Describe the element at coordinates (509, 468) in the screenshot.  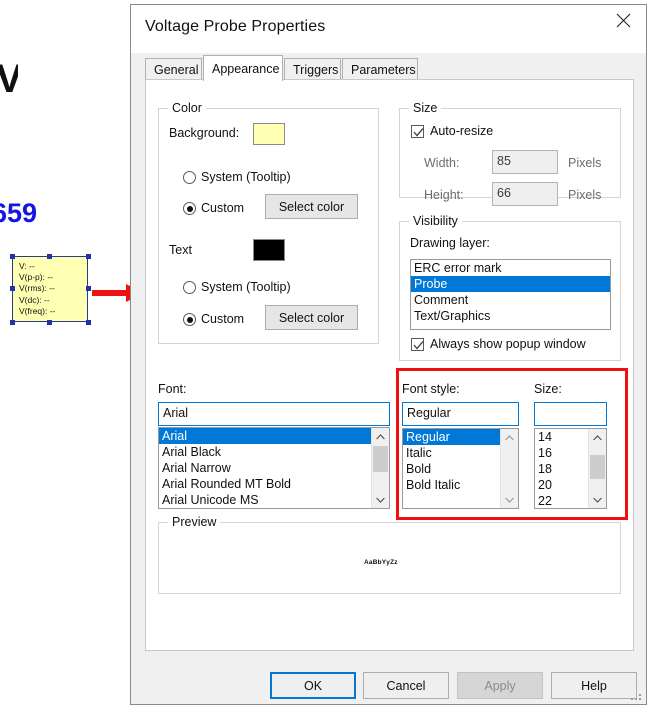
I see `font-style-scrollbar` at that location.